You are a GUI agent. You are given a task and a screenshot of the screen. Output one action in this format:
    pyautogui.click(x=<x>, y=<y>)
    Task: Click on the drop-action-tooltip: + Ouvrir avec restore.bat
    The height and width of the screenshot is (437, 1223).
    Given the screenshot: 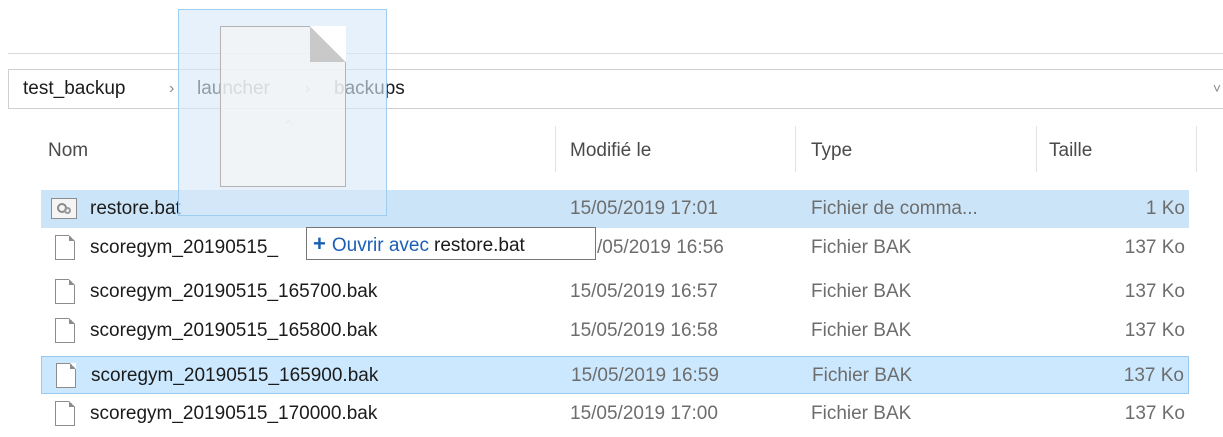 What is the action you would take?
    pyautogui.click(x=451, y=243)
    